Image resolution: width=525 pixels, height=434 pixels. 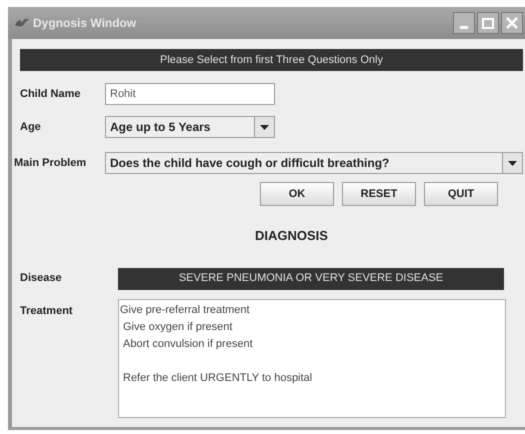 What do you see at coordinates (177, 327) in the screenshot?
I see `treatment-line: Give oxygen if present` at bounding box center [177, 327].